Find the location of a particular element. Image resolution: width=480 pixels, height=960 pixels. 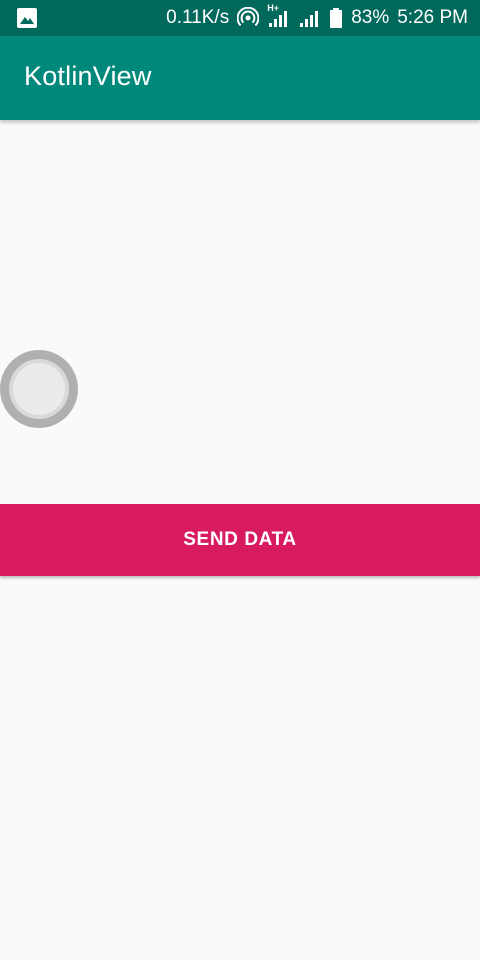

image-notification-icon is located at coordinates (27, 18).